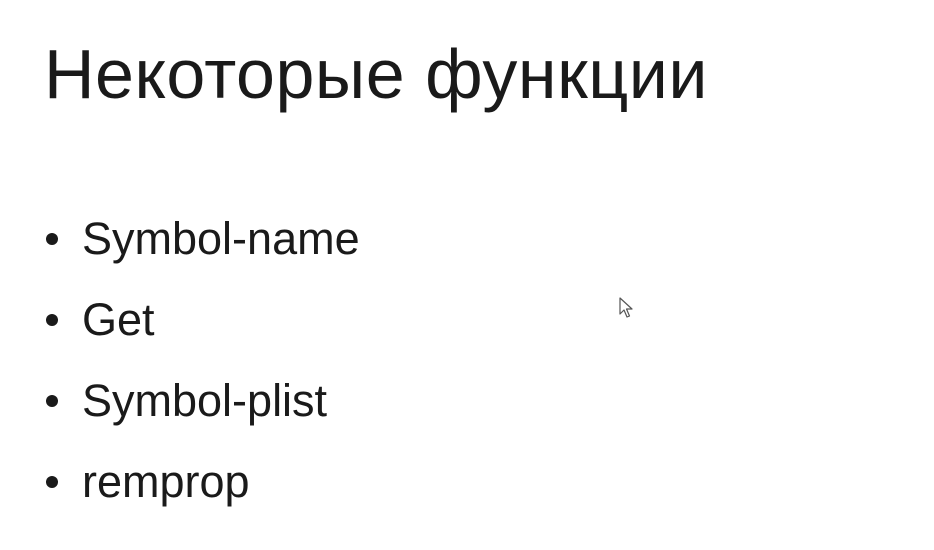 The width and height of the screenshot is (934, 550). What do you see at coordinates (376, 74) in the screenshot?
I see `slide-title: Некоторые функции` at bounding box center [376, 74].